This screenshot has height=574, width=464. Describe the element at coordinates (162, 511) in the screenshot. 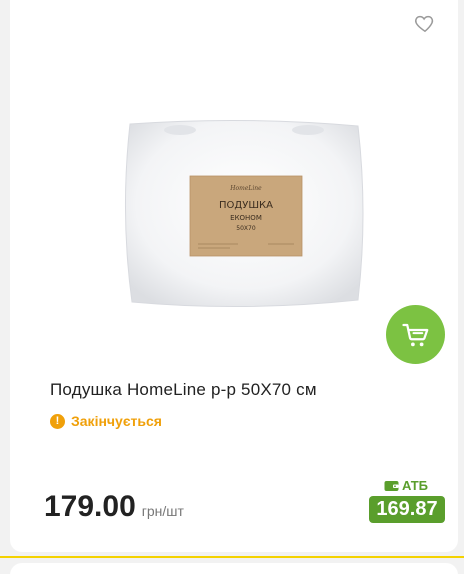

I see `price-unit: грн/шт` at that location.